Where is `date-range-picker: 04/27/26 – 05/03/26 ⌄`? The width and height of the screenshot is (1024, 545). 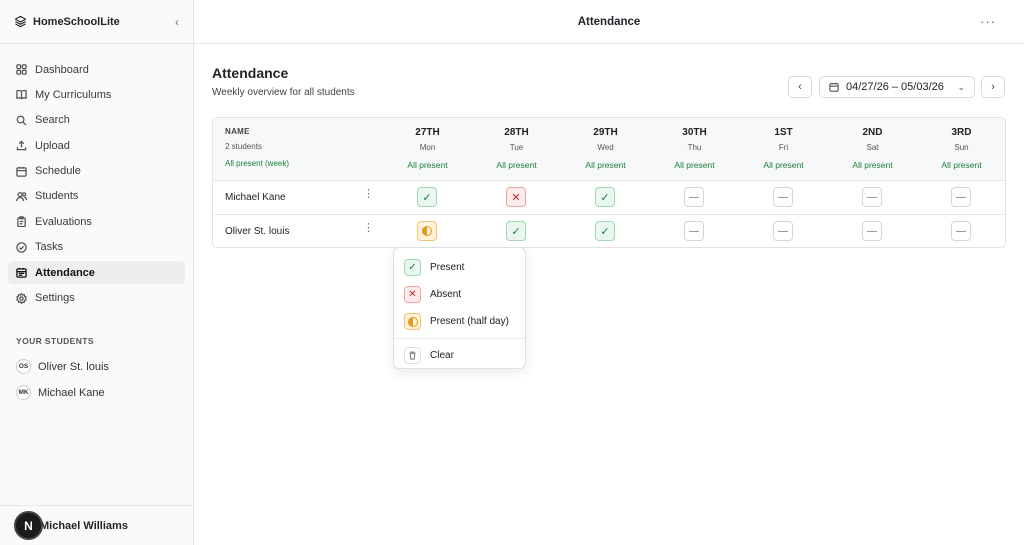 date-range-picker: 04/27/26 – 05/03/26 ⌄ is located at coordinates (897, 87).